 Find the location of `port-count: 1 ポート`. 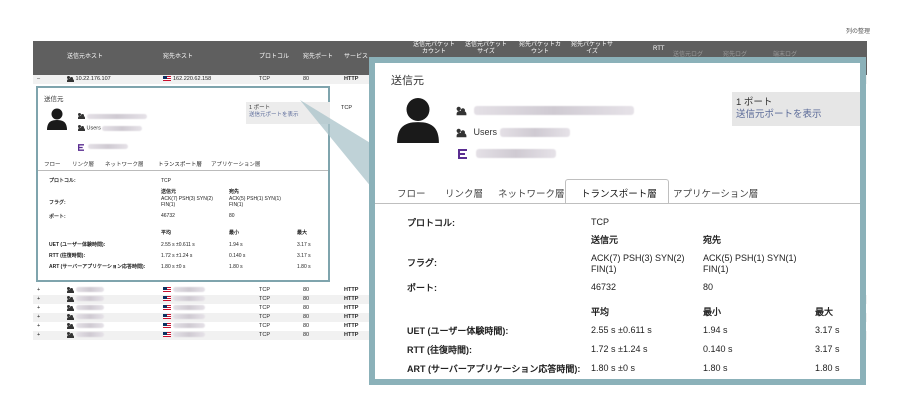

port-count: 1 ポート is located at coordinates (754, 102).